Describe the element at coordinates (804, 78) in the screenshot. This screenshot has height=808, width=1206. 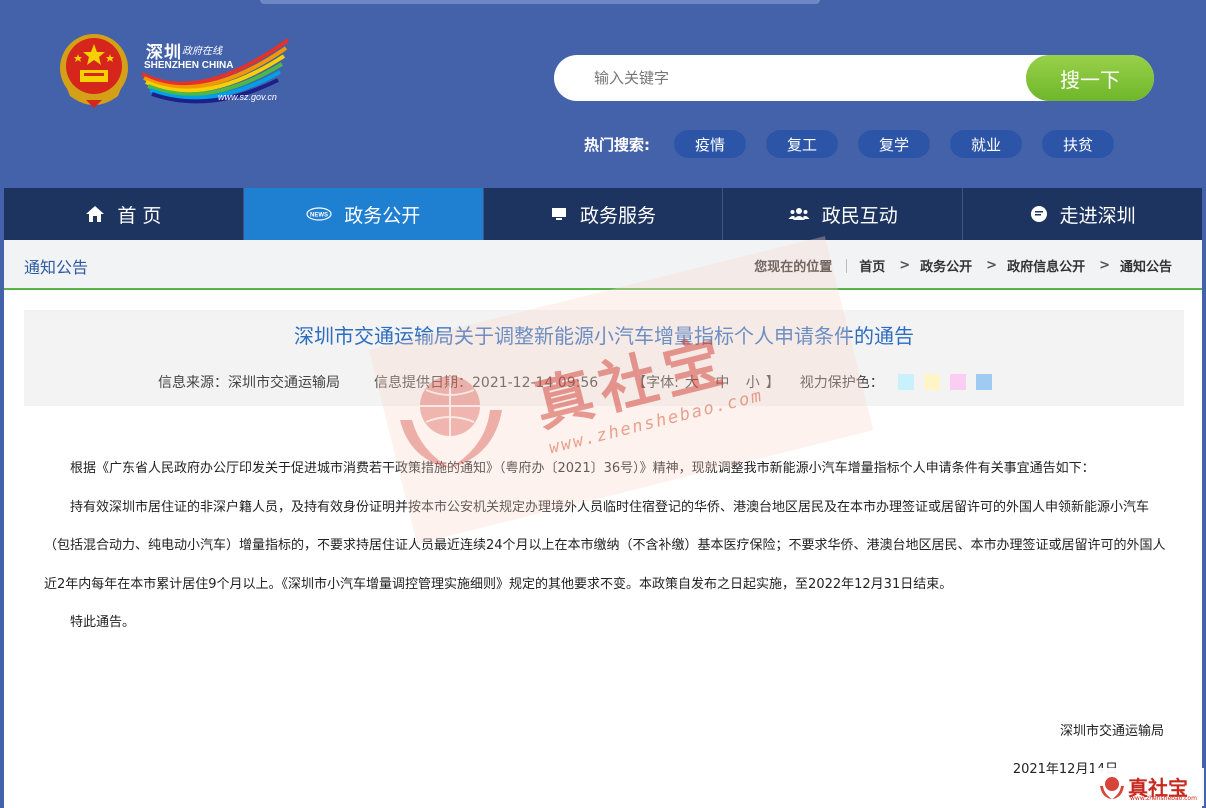
I see `search-input` at that location.